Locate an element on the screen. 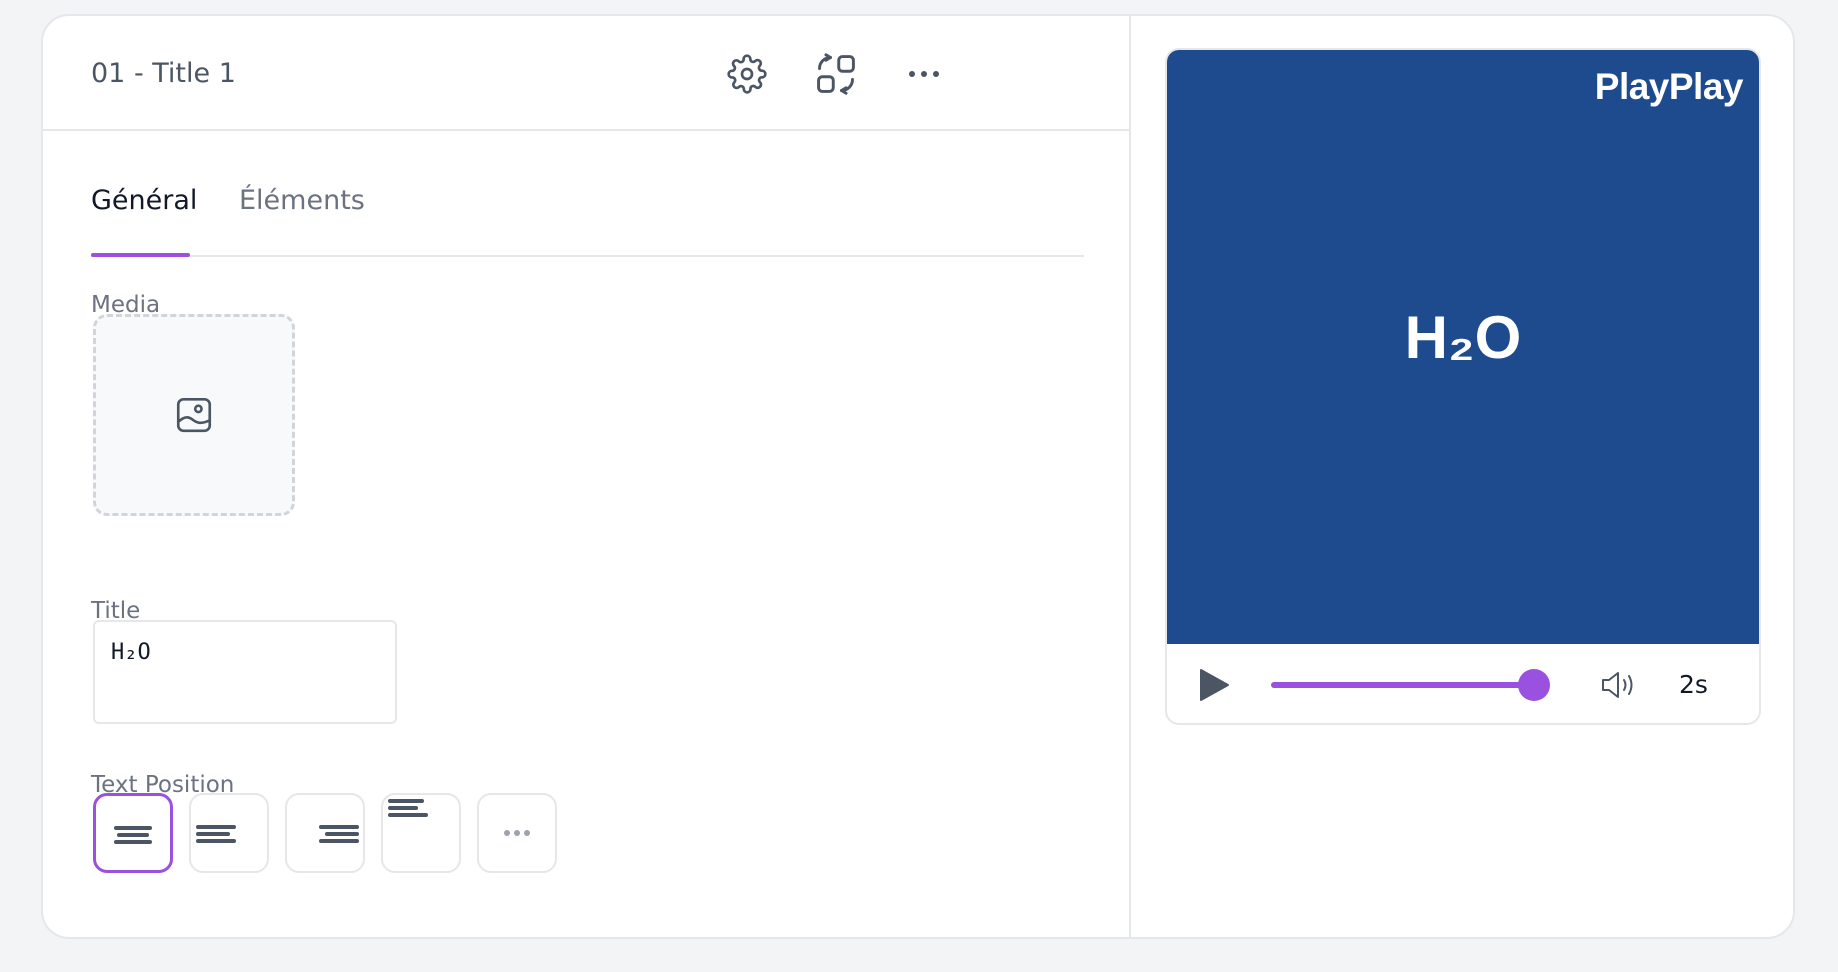 Image resolution: width=1838 pixels, height=972 pixels. more-options-button is located at coordinates (924, 74).